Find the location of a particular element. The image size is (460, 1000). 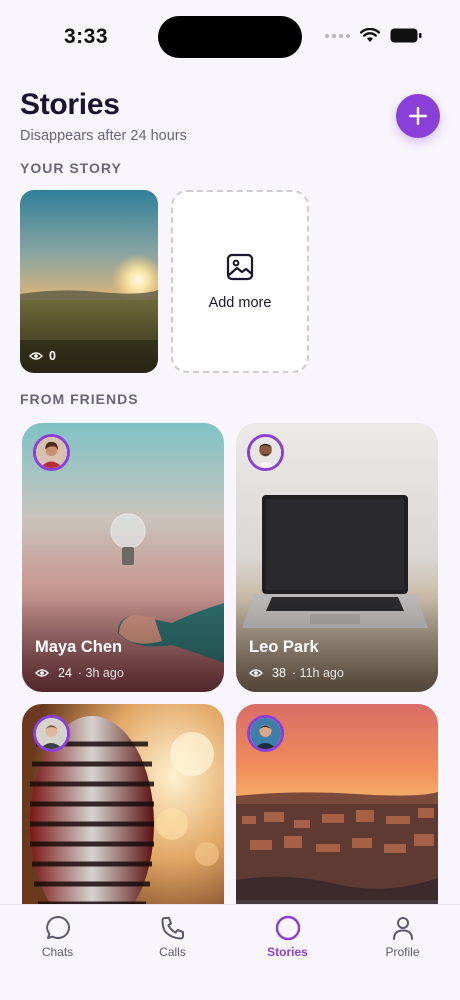

plus-icon is located at coordinates (418, 116).